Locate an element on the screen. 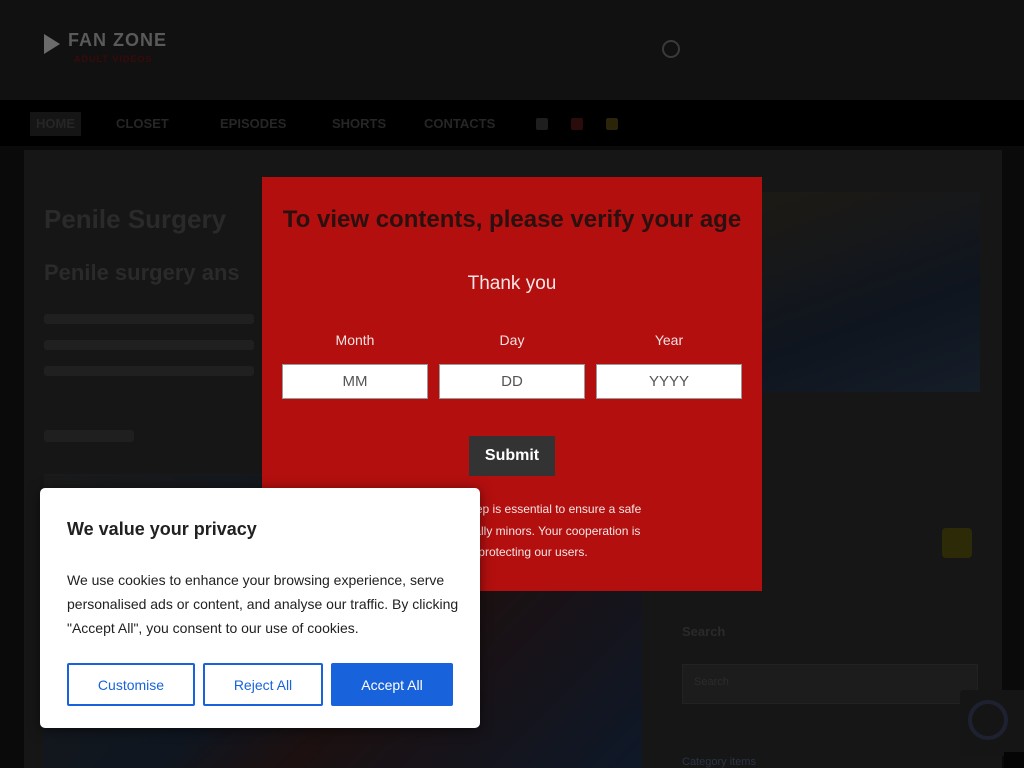 The image size is (1024, 768). nav-contacts: CONTACTS is located at coordinates (459, 124).